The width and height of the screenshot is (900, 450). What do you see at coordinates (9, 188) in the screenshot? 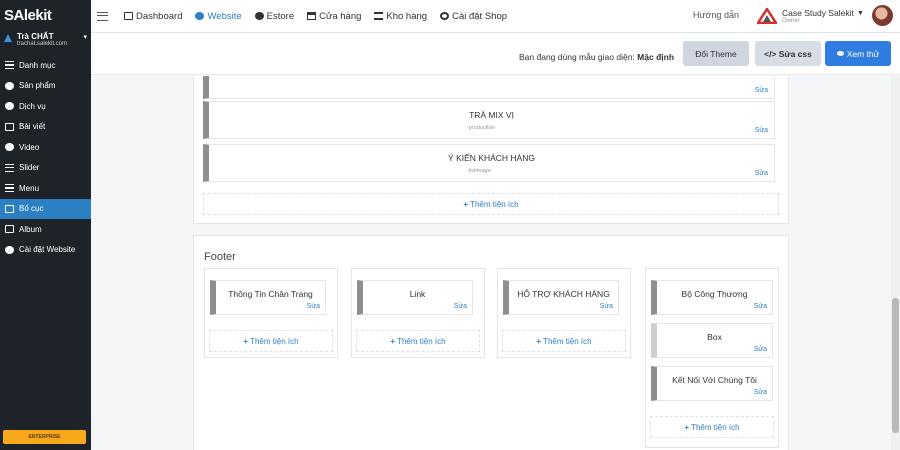
I see `menu-icon` at bounding box center [9, 188].